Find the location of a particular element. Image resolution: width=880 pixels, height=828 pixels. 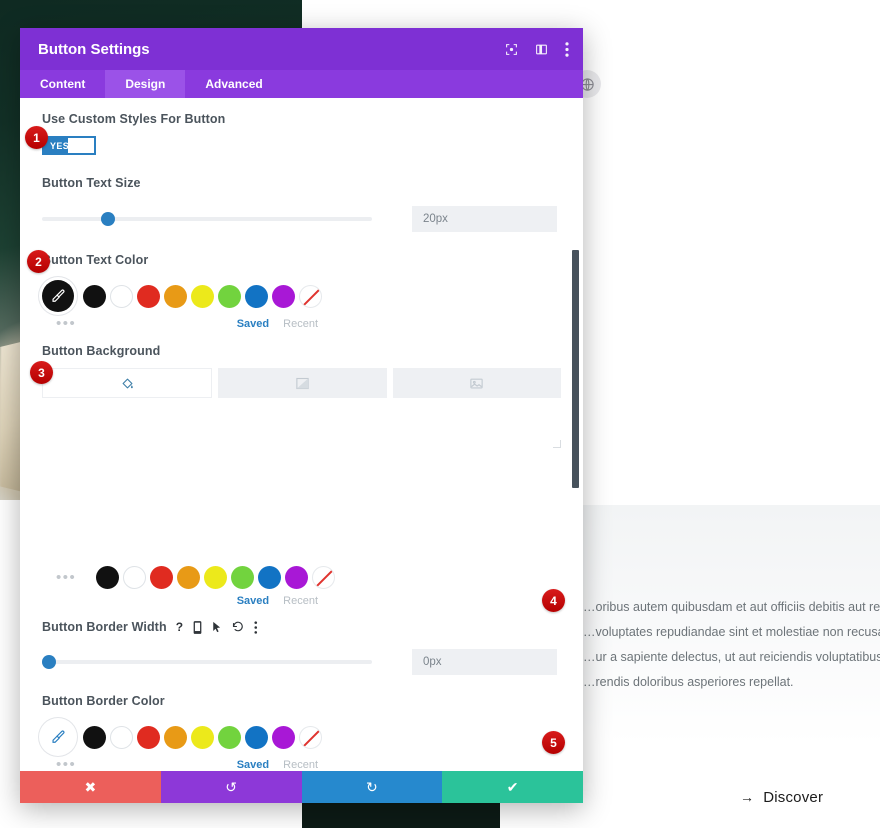

page-dark-strip is located at coordinates (401, 814).